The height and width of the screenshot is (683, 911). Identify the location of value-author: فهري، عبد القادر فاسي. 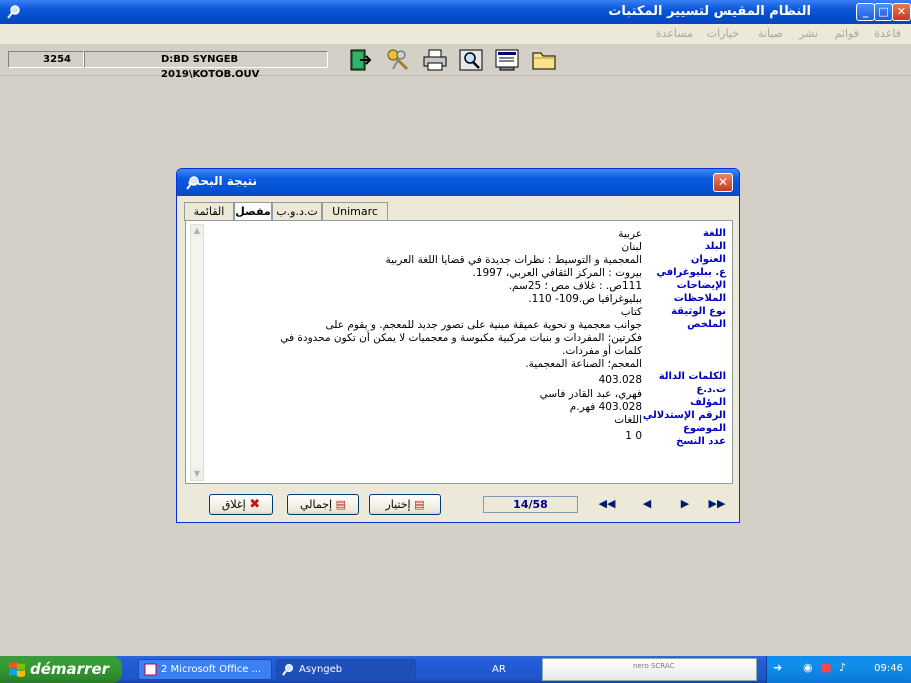
(590, 394).